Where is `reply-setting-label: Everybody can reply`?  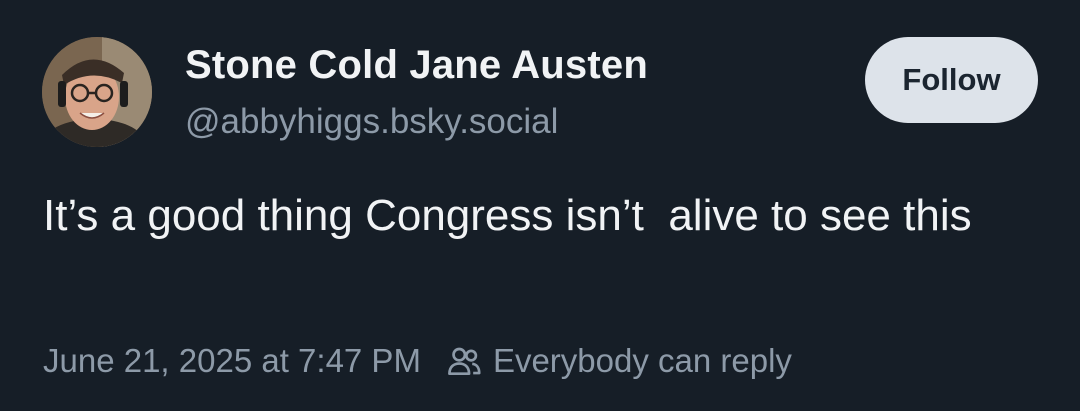
reply-setting-label: Everybody can reply is located at coordinates (642, 360).